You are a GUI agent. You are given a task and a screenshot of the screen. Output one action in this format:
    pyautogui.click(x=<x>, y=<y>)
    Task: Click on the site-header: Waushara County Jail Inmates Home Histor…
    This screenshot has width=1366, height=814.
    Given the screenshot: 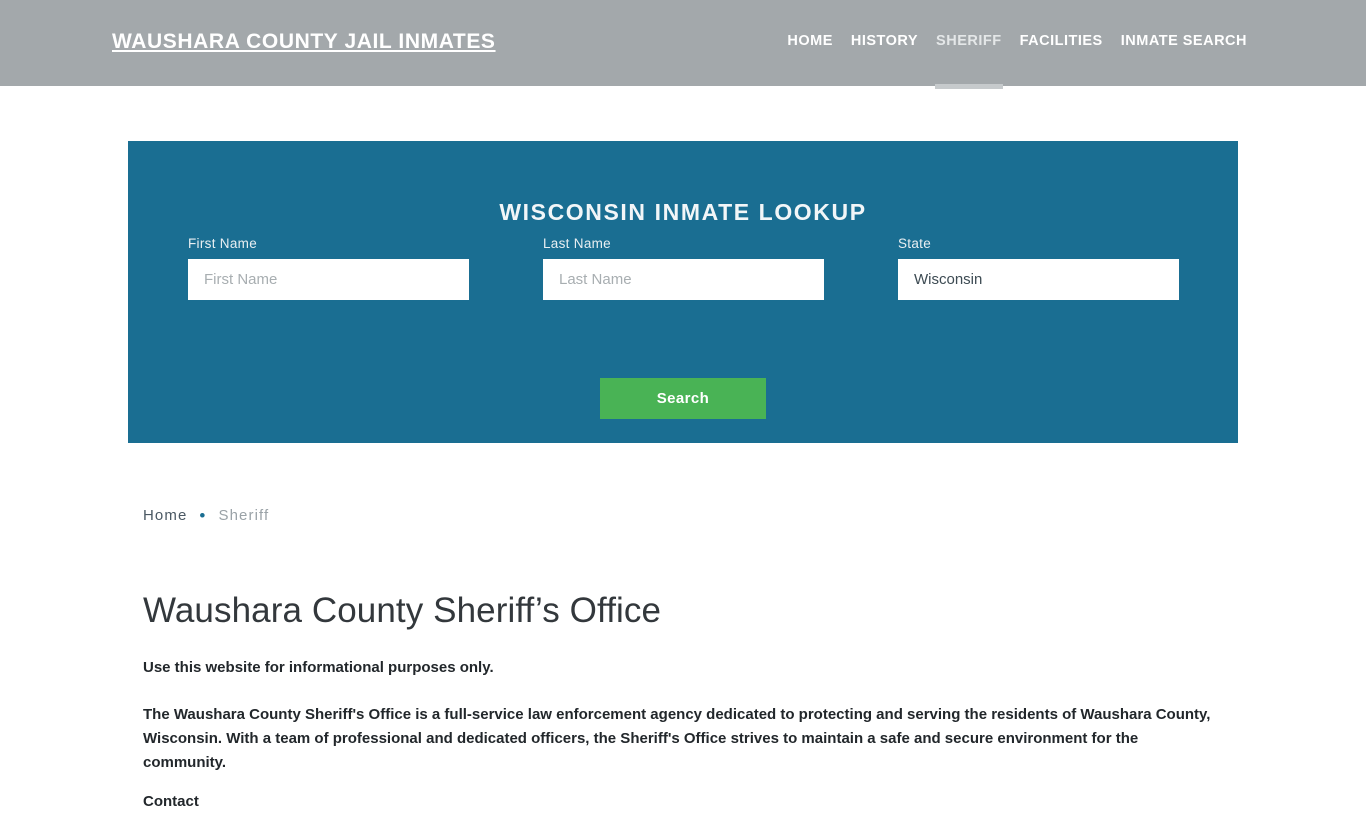 What is the action you would take?
    pyautogui.click(x=683, y=44)
    